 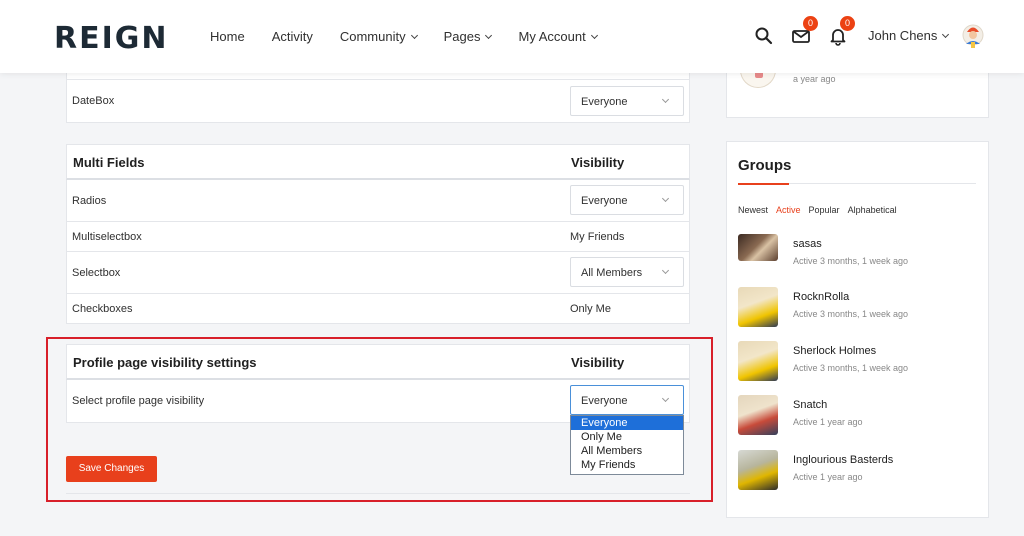 I want to click on user-name-label: John Chens, so click(x=903, y=35).